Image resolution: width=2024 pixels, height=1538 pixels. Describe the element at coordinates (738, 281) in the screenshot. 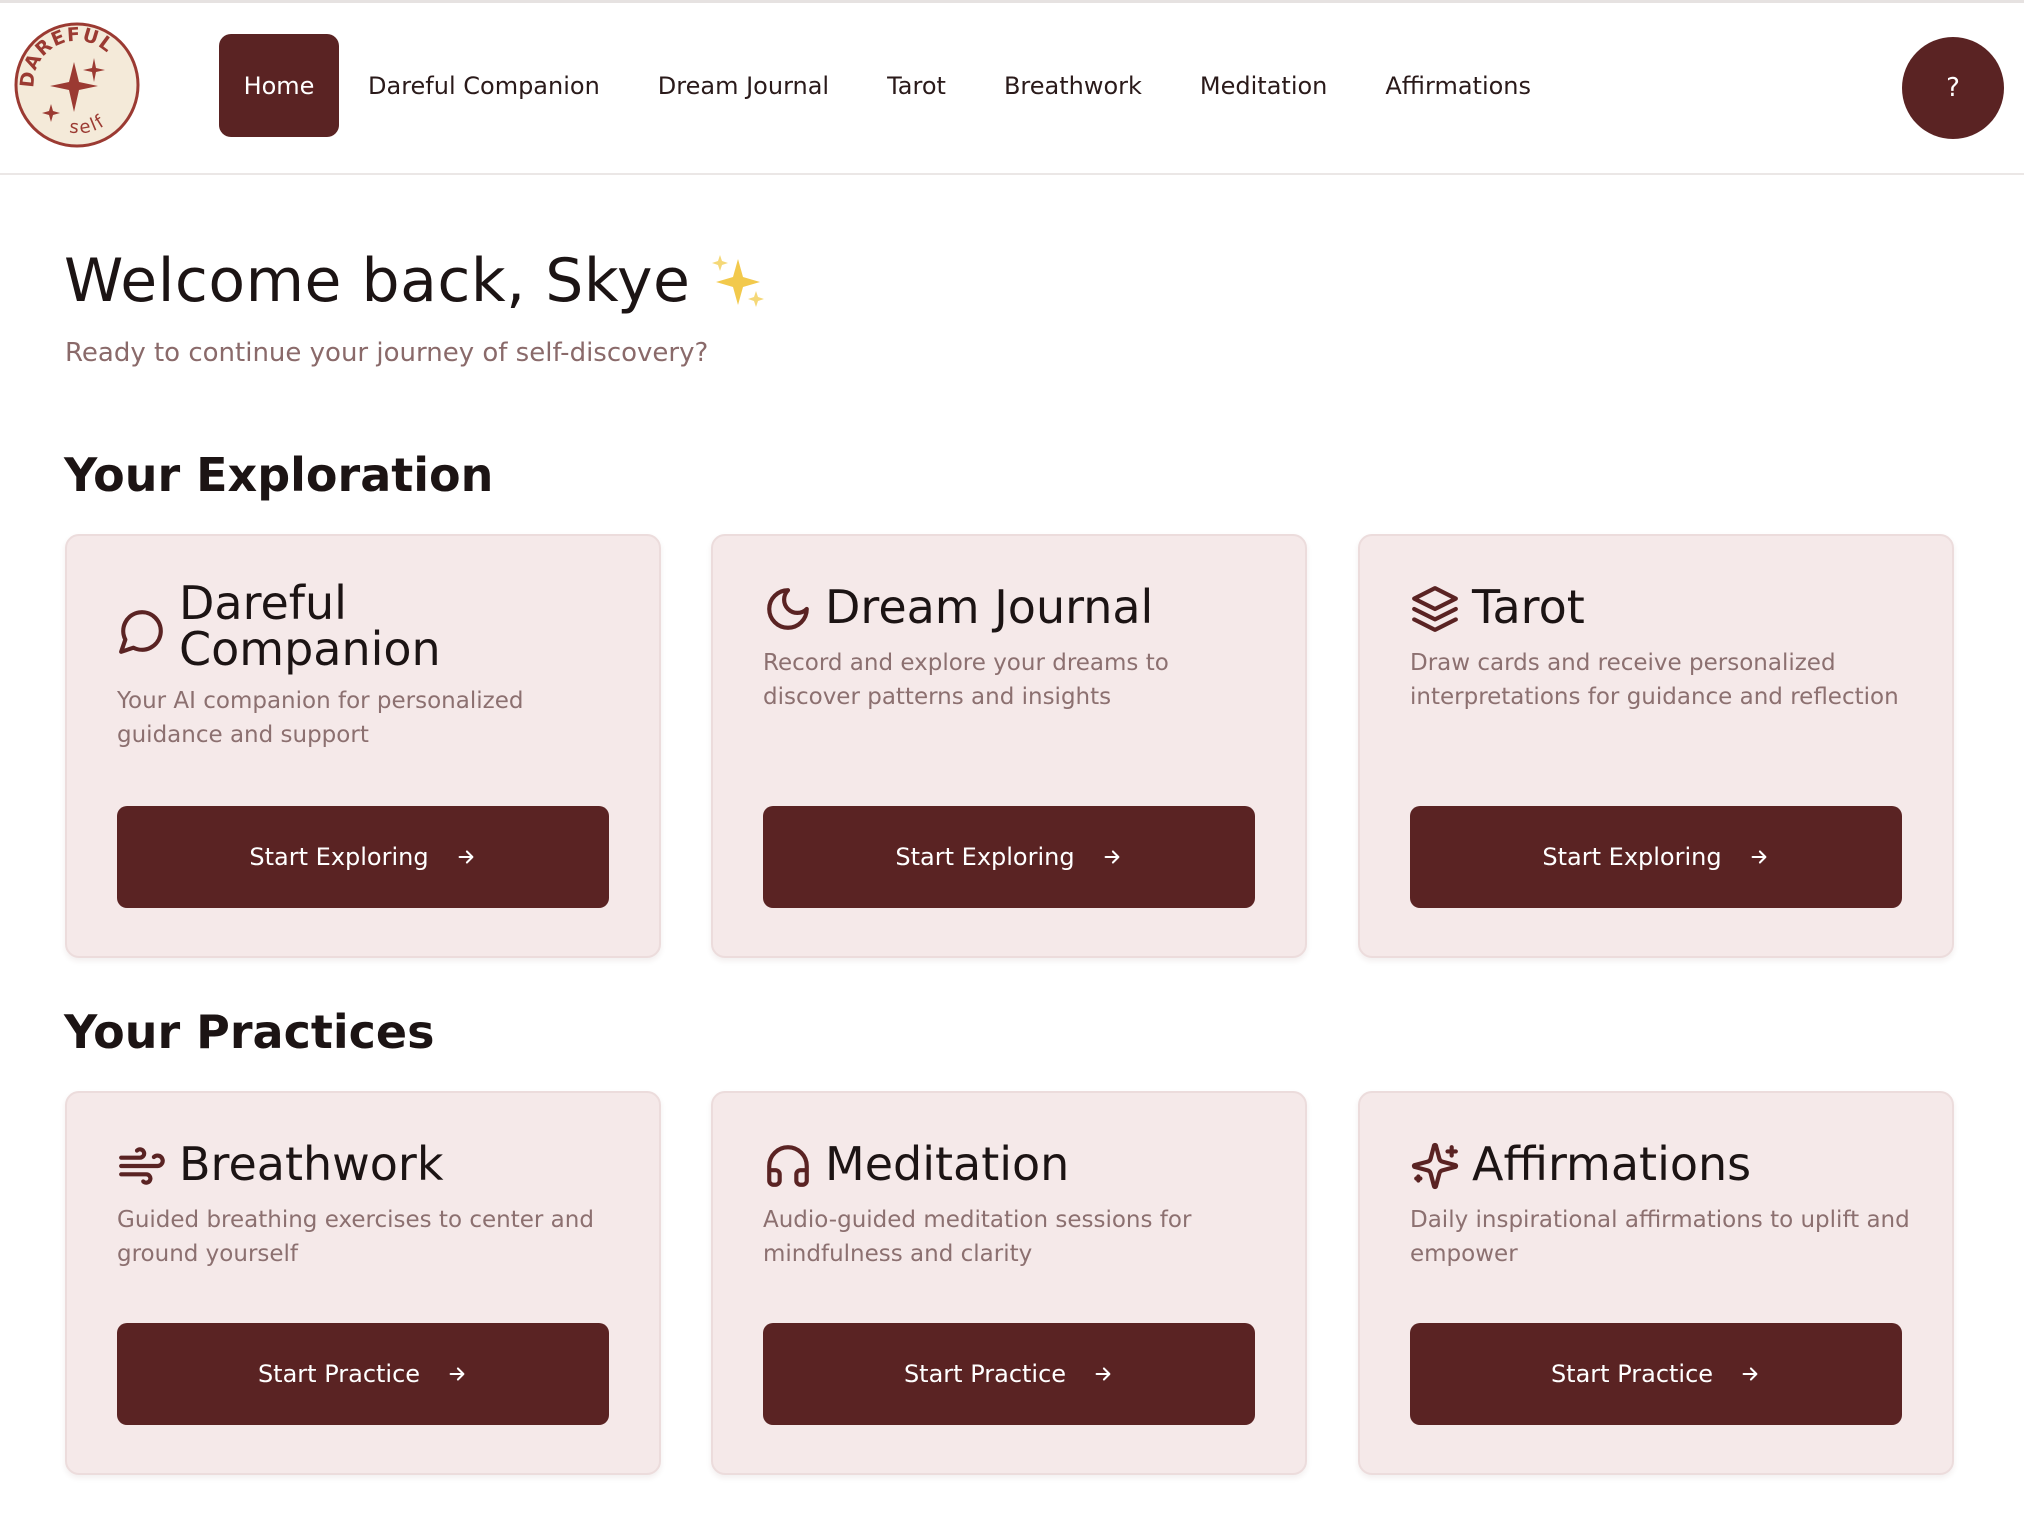

I see `sparkles-emoji-icon` at that location.